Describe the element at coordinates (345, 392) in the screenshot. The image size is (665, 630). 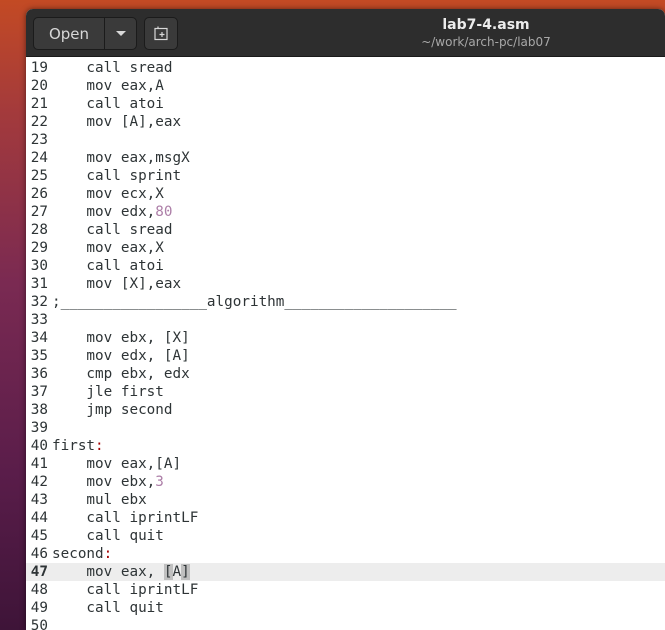
I see `code-line: 37 jle first` at that location.